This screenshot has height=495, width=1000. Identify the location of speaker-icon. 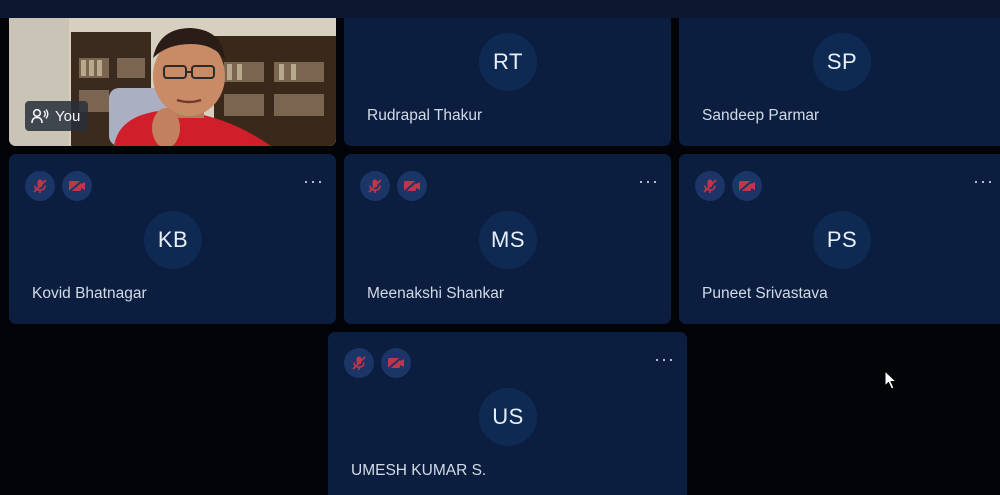
(40, 116).